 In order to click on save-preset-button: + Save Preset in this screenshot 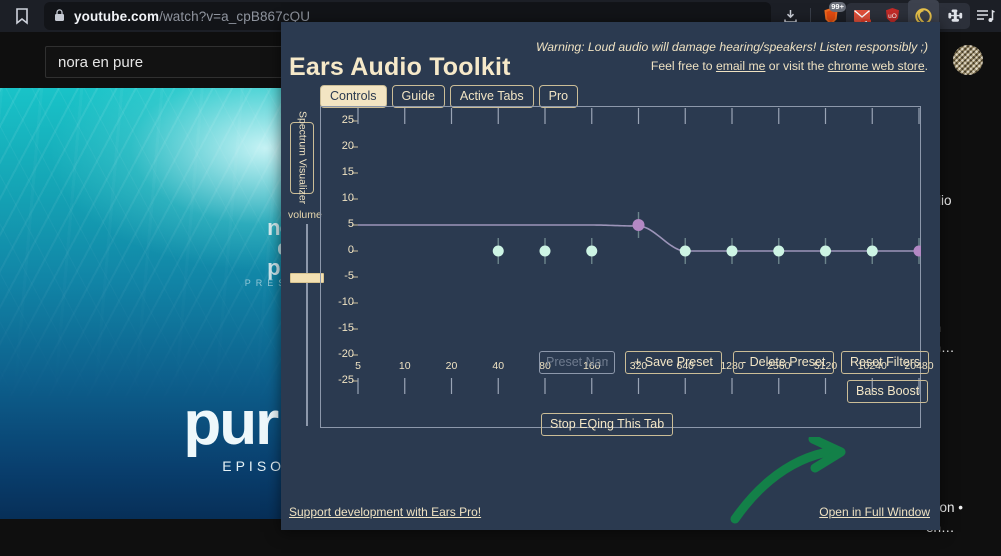, I will do `click(673, 362)`.